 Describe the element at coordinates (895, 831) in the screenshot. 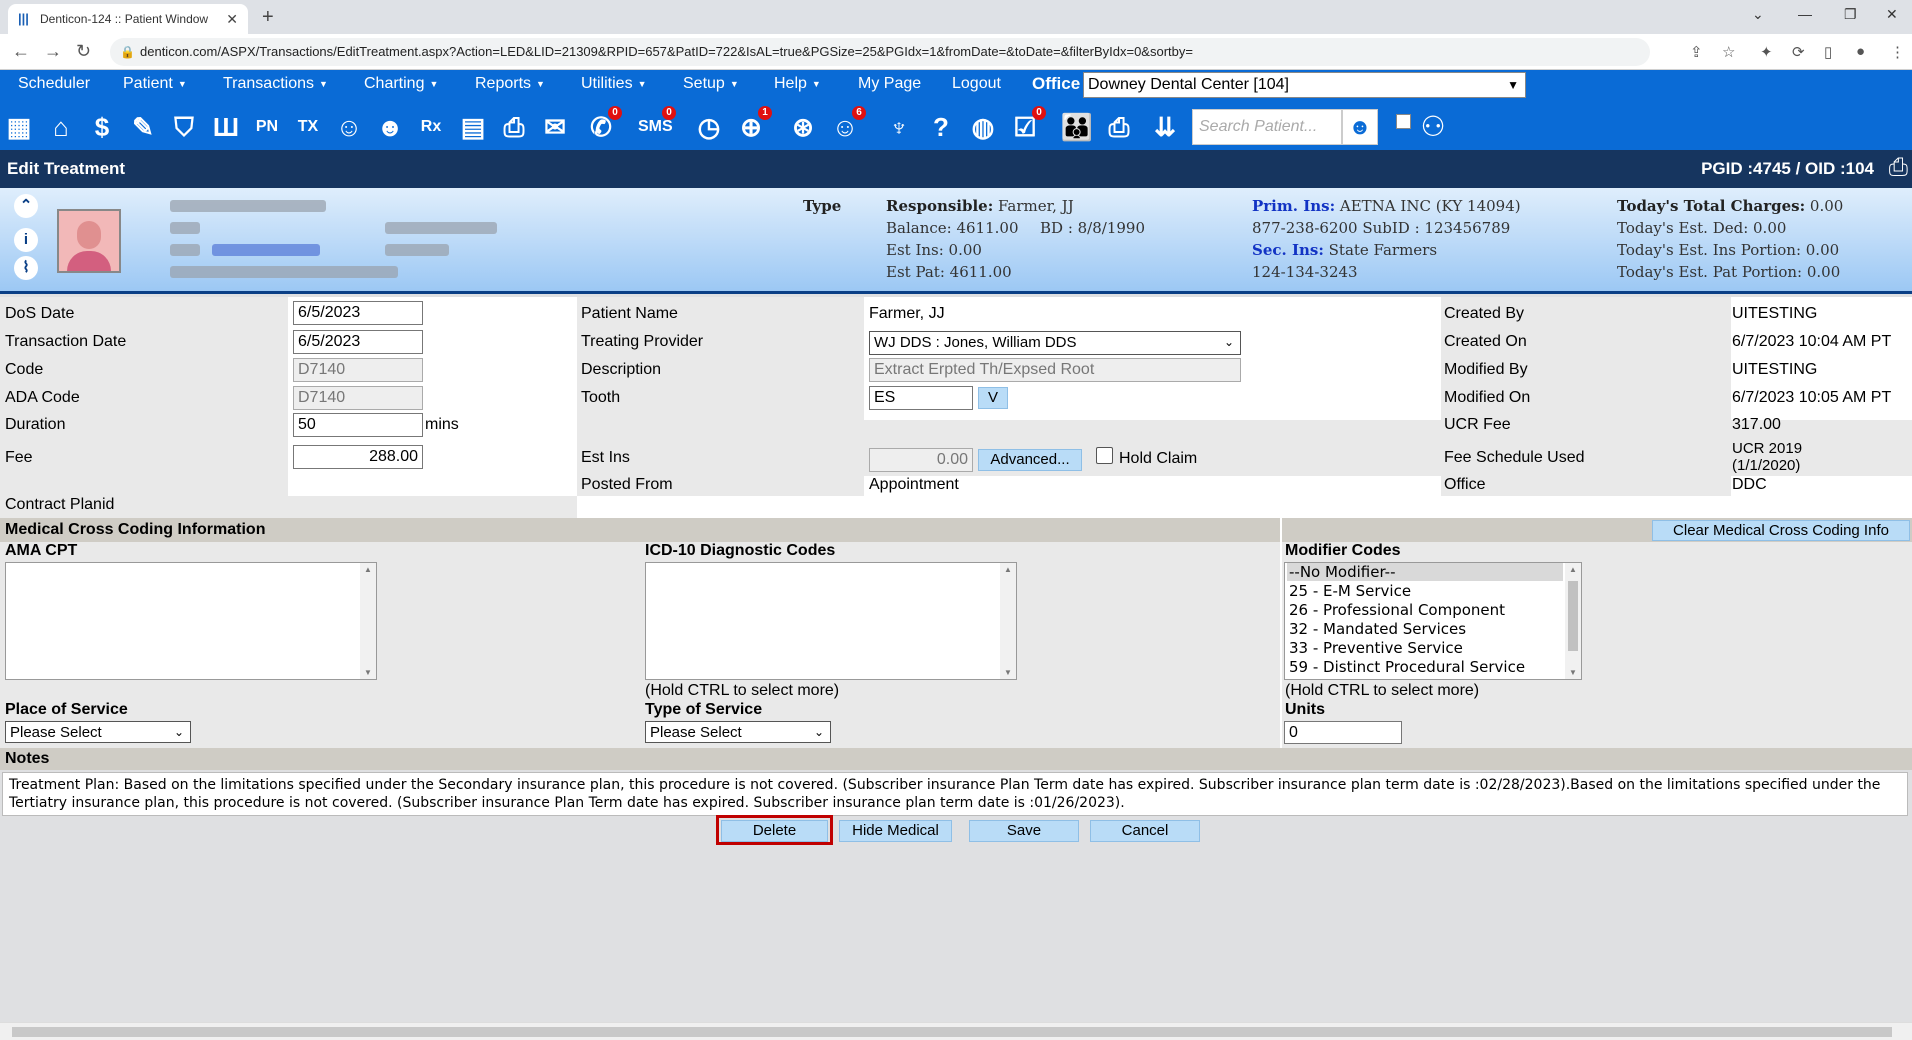

I see `hide-medical-button: Hide Medical` at that location.